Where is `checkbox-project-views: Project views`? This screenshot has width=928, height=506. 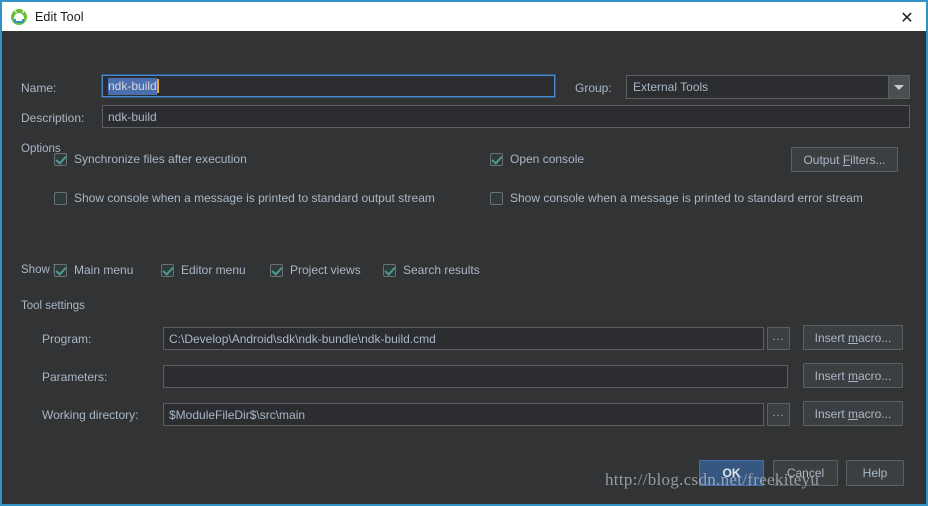 checkbox-project-views: Project views is located at coordinates (315, 270).